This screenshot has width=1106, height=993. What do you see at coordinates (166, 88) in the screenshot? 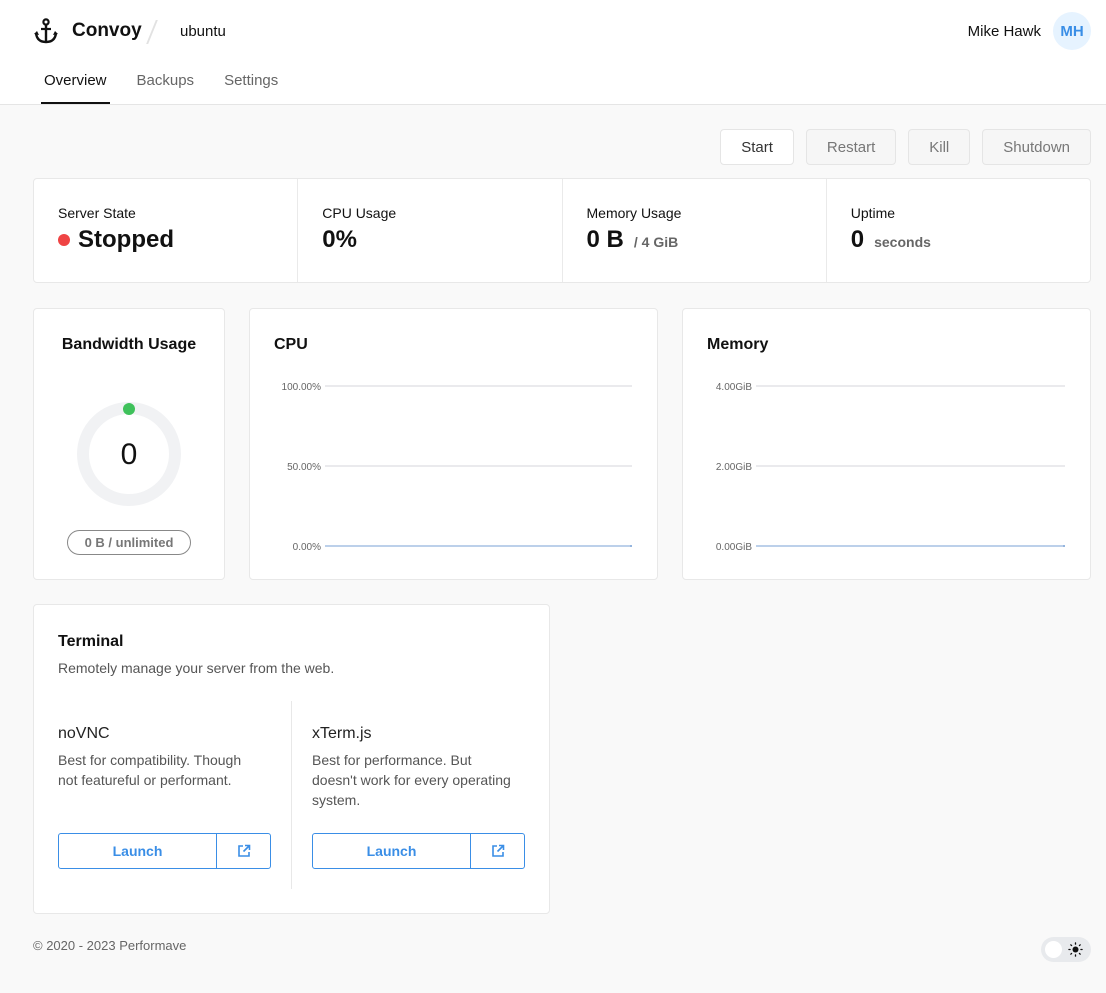
I see `tab-backups: Backups` at bounding box center [166, 88].